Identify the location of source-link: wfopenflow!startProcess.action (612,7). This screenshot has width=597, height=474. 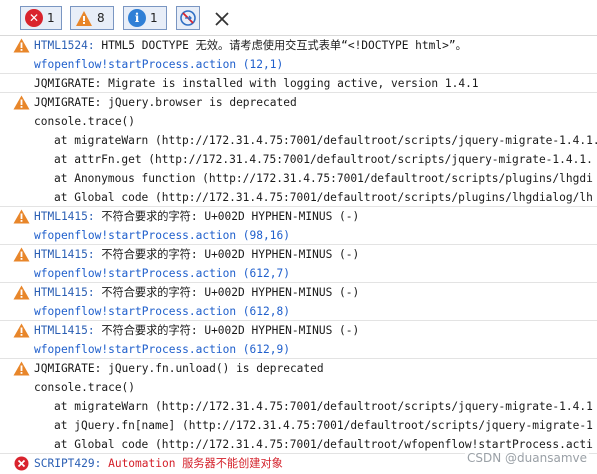
(162, 273).